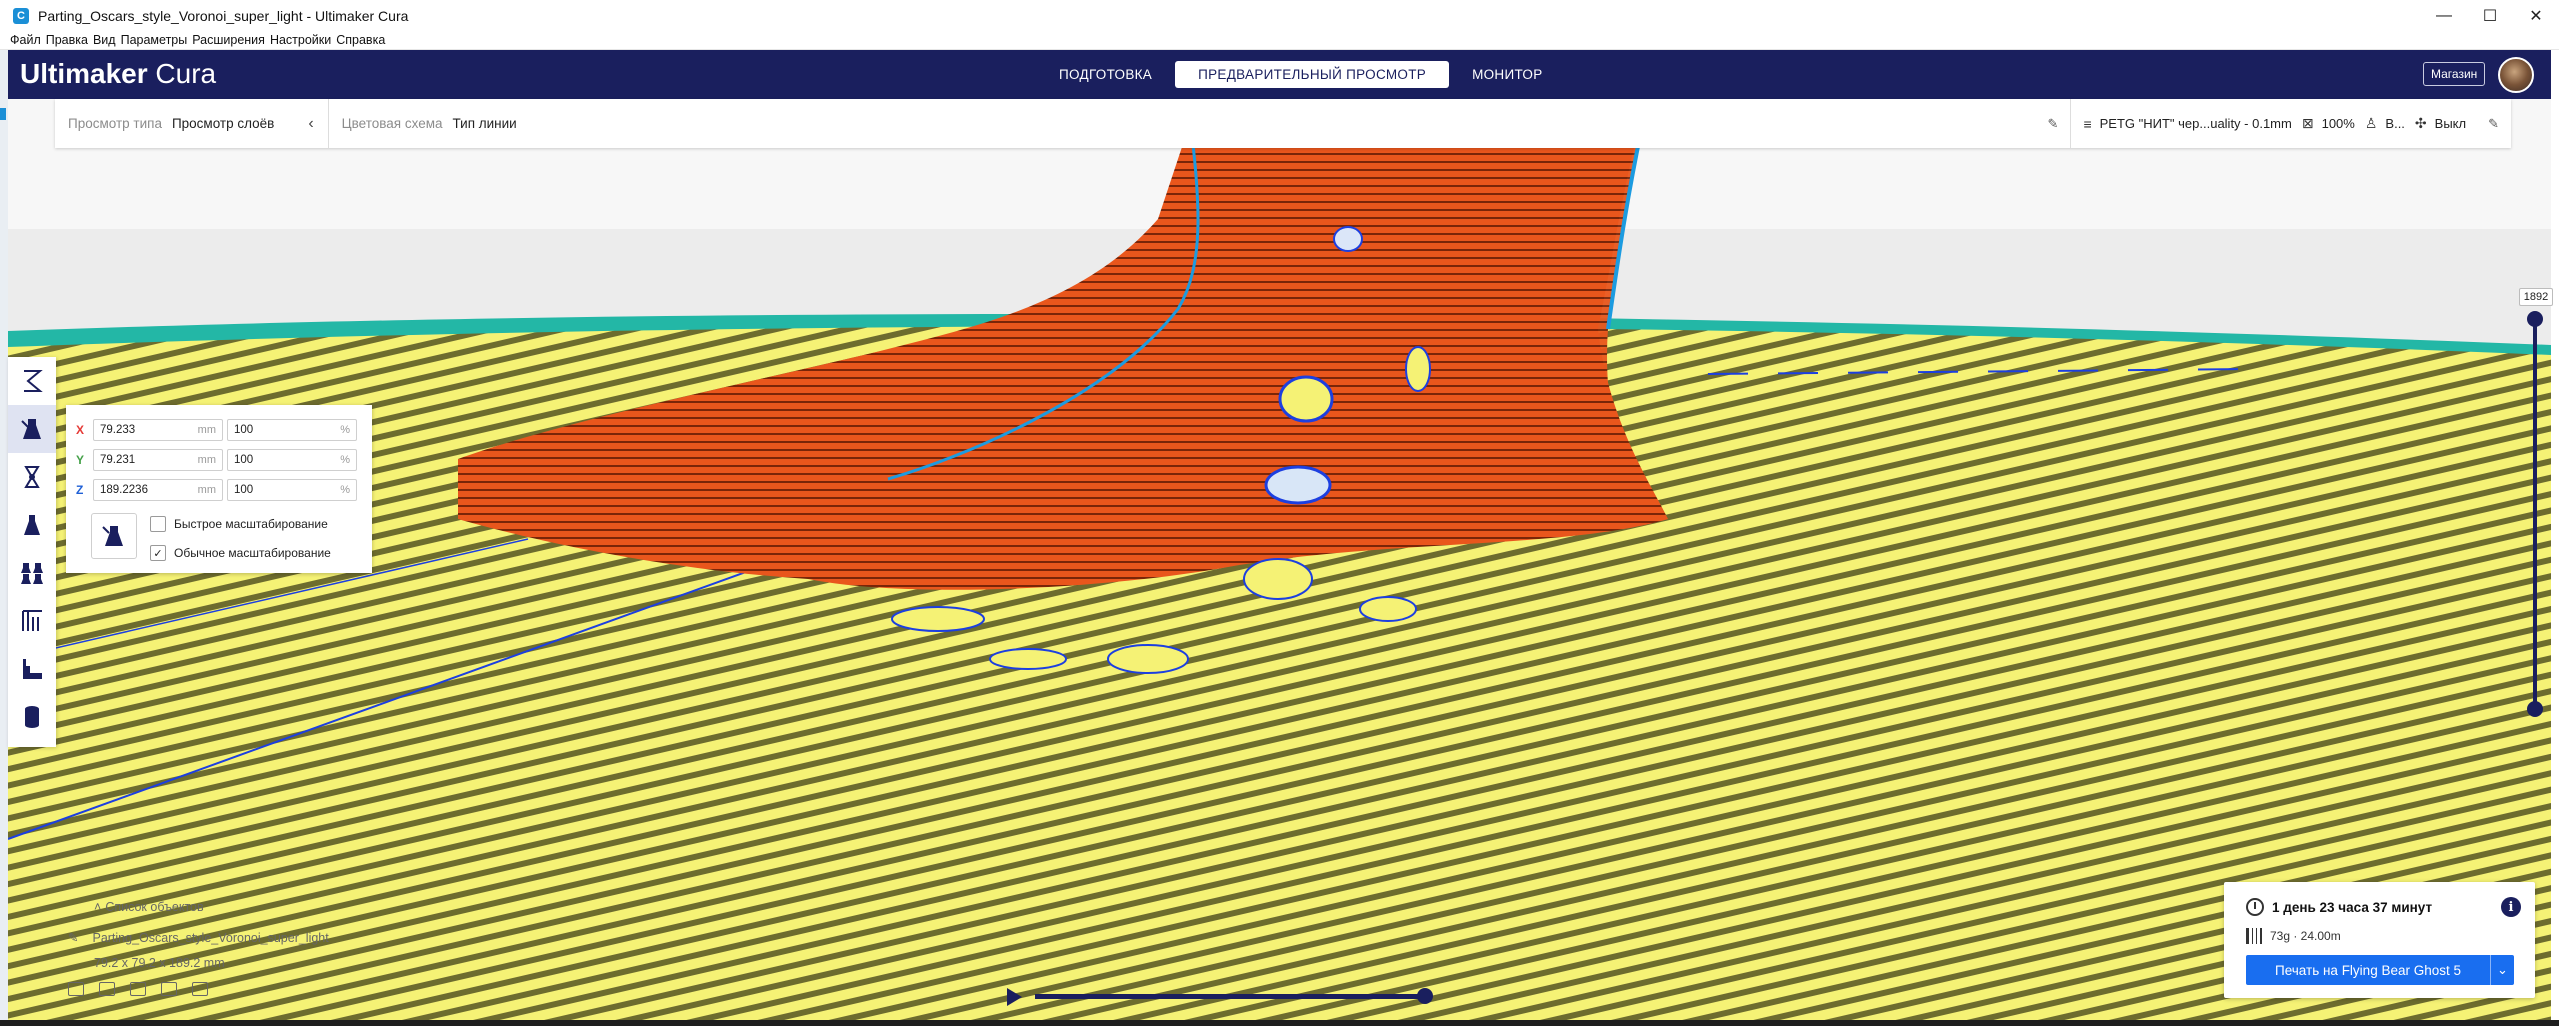  What do you see at coordinates (158, 430) in the screenshot?
I see `x-size-input: 79.233 mm` at bounding box center [158, 430].